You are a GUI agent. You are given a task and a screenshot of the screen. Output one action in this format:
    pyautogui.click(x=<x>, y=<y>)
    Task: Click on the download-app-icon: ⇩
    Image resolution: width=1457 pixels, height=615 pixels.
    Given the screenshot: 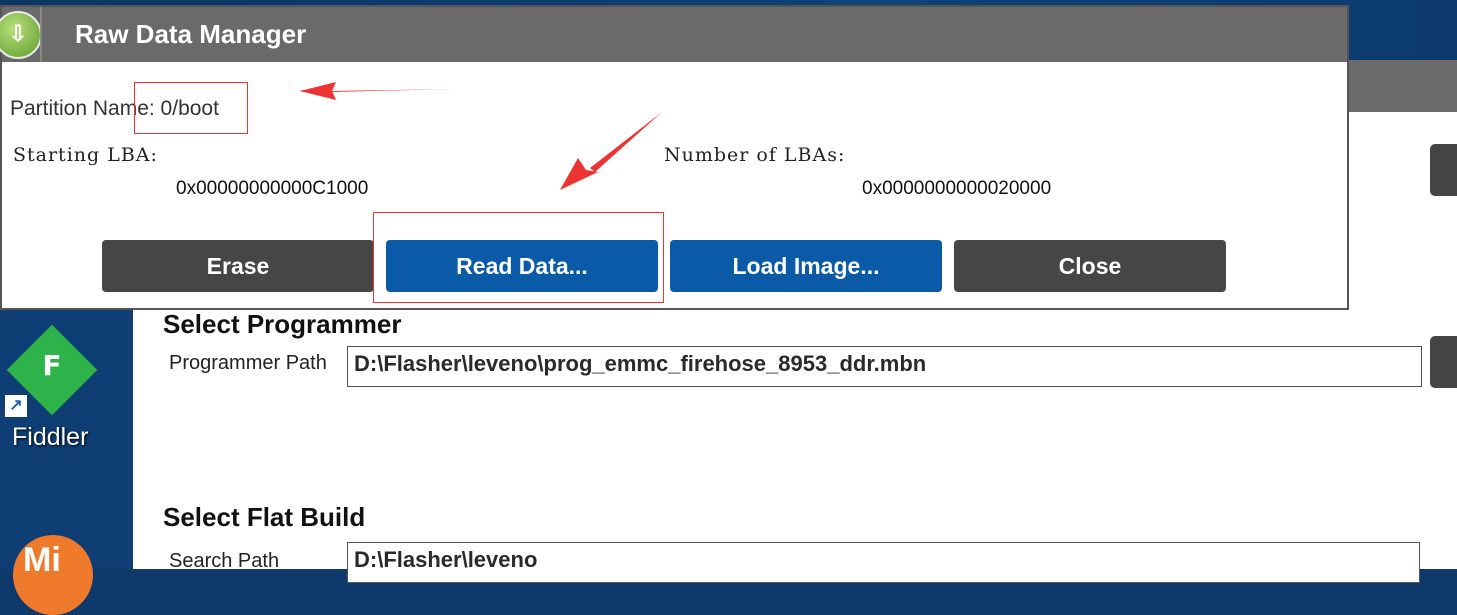 What is the action you would take?
    pyautogui.click(x=21, y=35)
    